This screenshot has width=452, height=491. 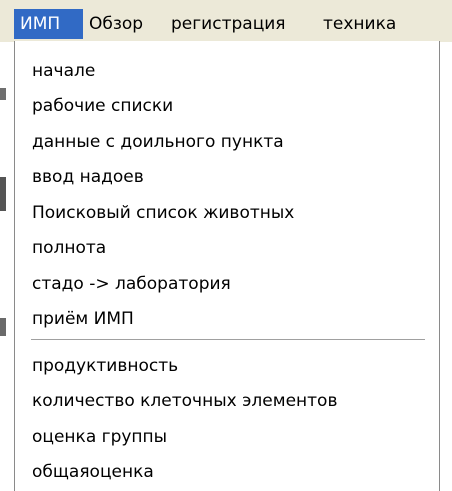 What do you see at coordinates (379, 24) in the screenshot?
I see `menu-tekhnika: техника` at bounding box center [379, 24].